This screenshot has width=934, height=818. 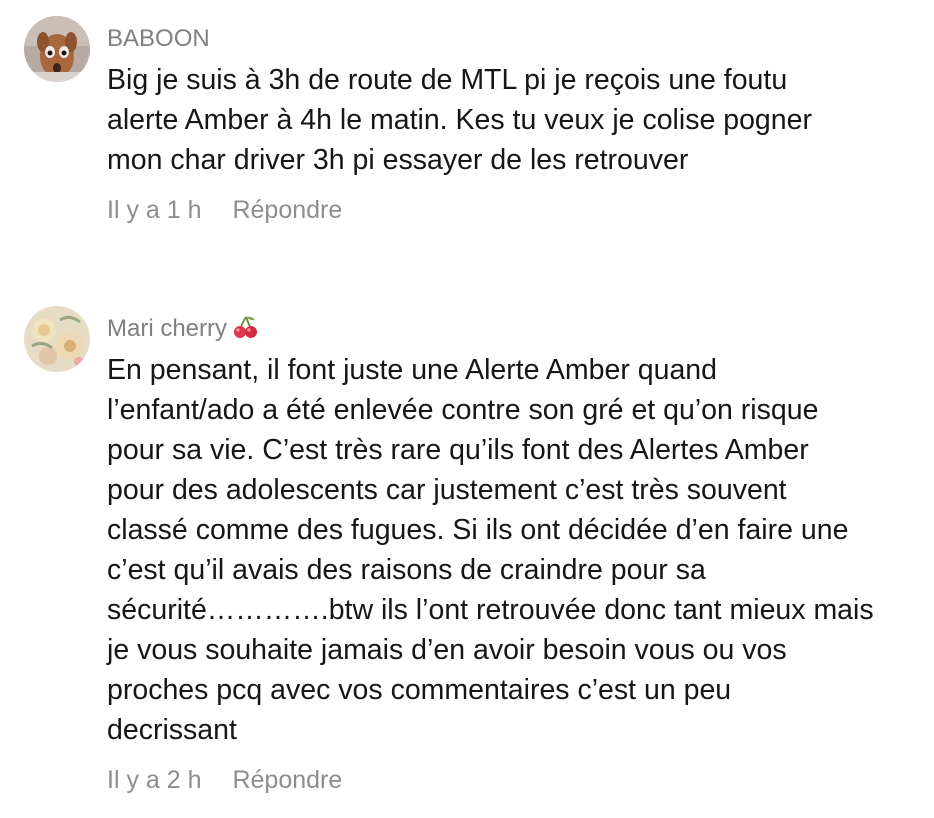 I want to click on comment-text-line: decrissant, so click(x=172, y=730).